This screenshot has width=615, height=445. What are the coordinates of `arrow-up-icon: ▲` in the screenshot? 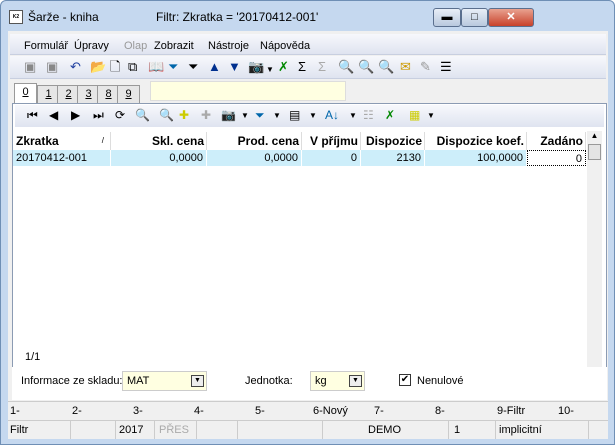 It's located at (214, 67).